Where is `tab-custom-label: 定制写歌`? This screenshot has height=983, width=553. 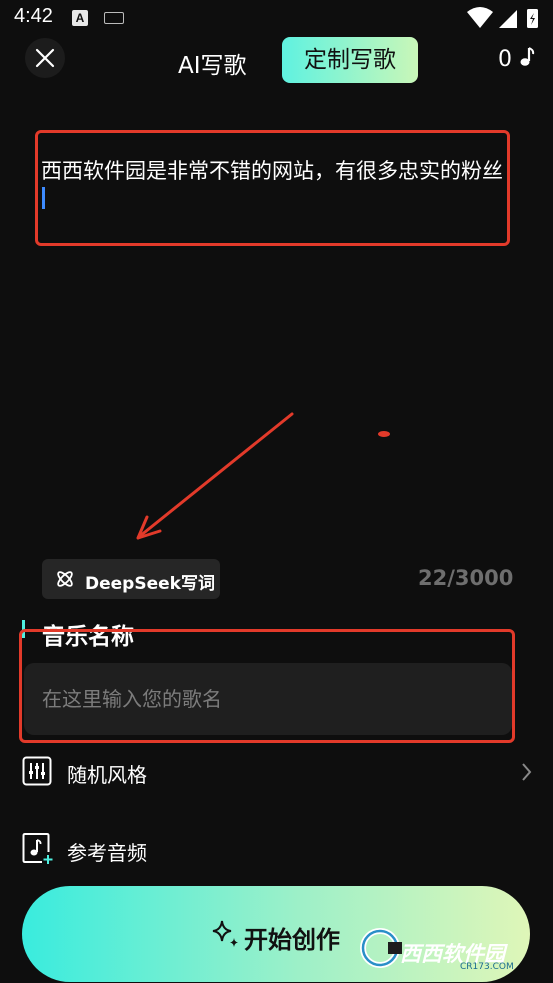 tab-custom-label: 定制写歌 is located at coordinates (350, 60).